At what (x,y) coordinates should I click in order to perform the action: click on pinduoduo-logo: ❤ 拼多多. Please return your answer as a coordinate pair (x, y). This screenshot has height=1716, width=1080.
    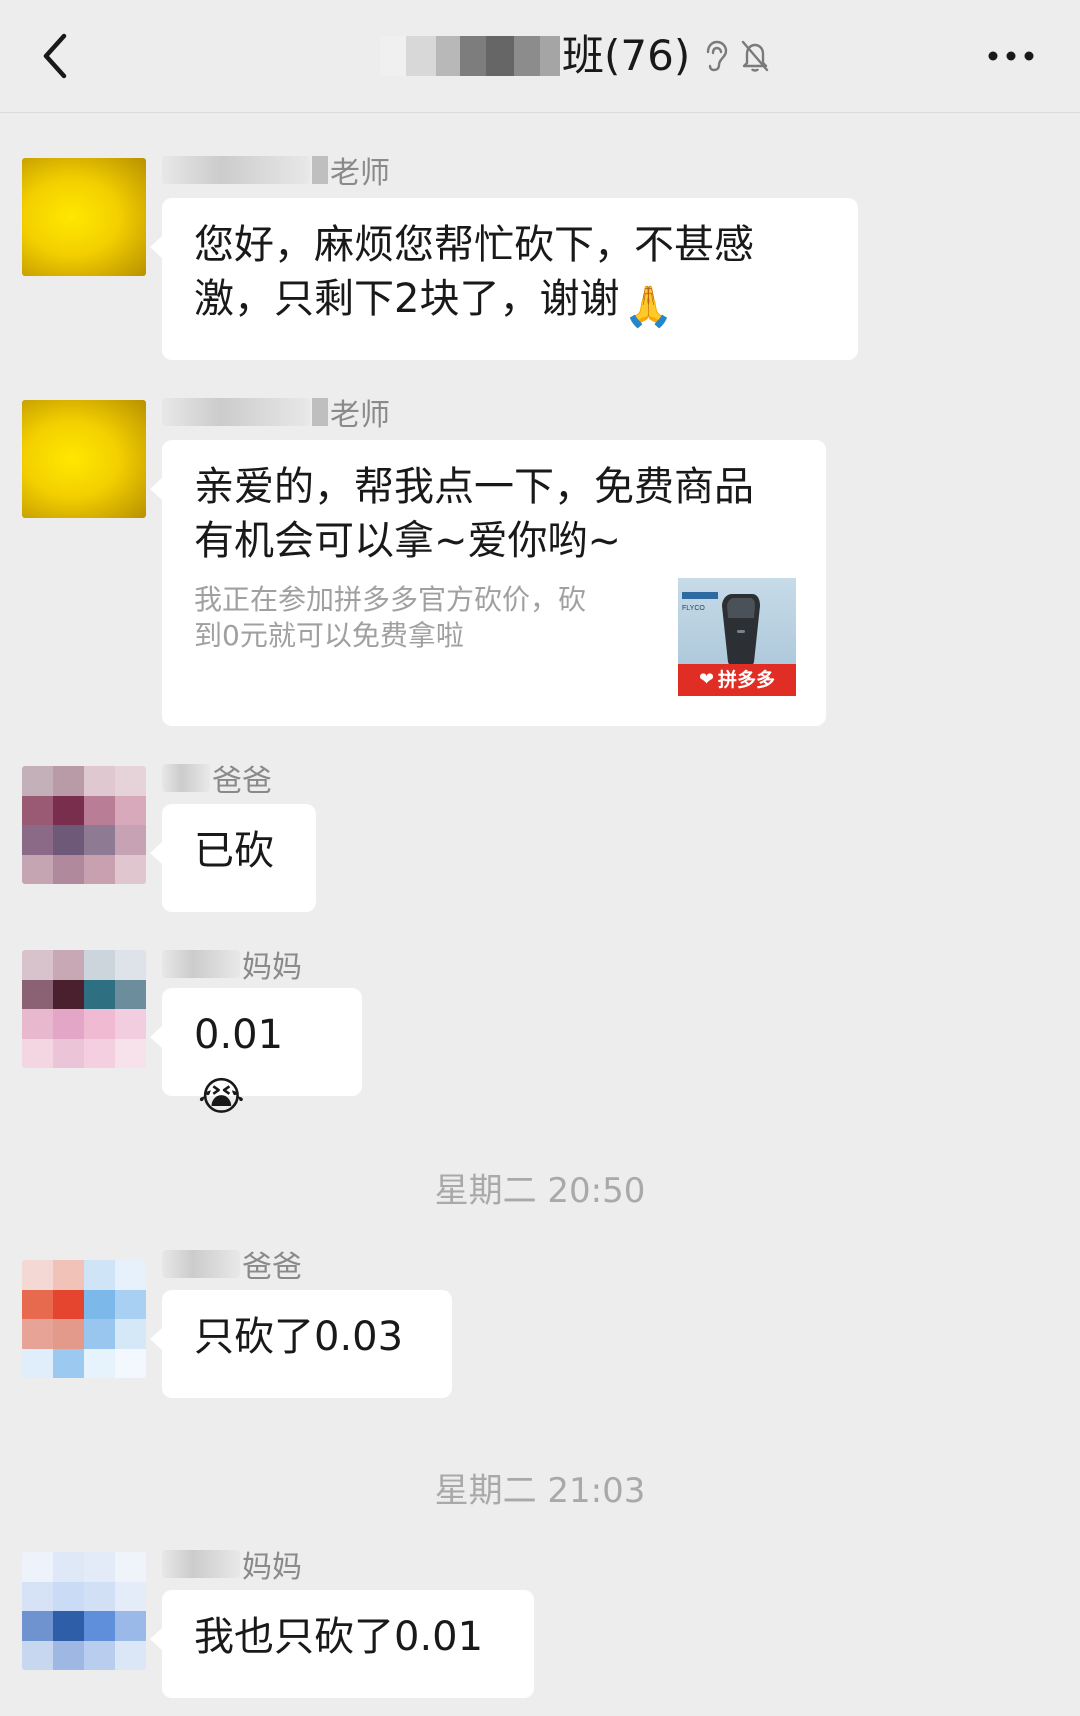
    Looking at the image, I should click on (737, 680).